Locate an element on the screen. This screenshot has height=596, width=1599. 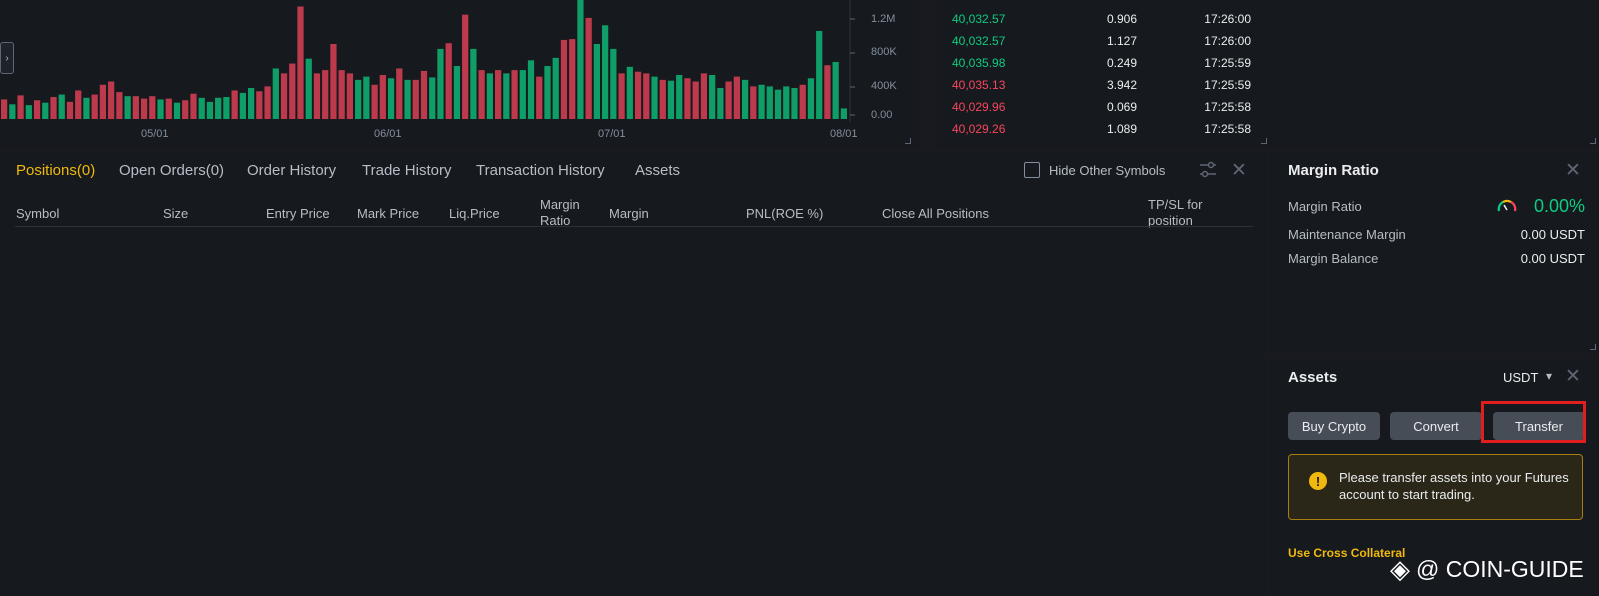
tab-transaction-history: Transaction History is located at coordinates (540, 170).